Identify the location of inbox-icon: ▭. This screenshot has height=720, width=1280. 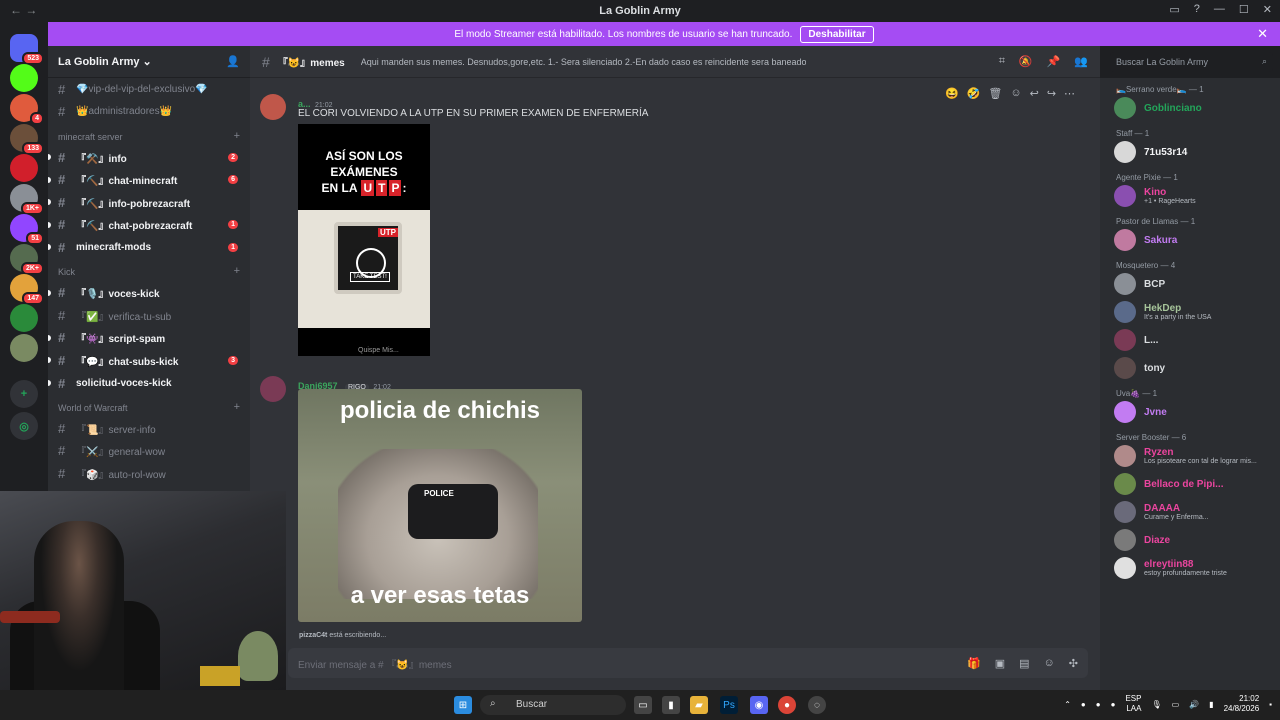
(1174, 9).